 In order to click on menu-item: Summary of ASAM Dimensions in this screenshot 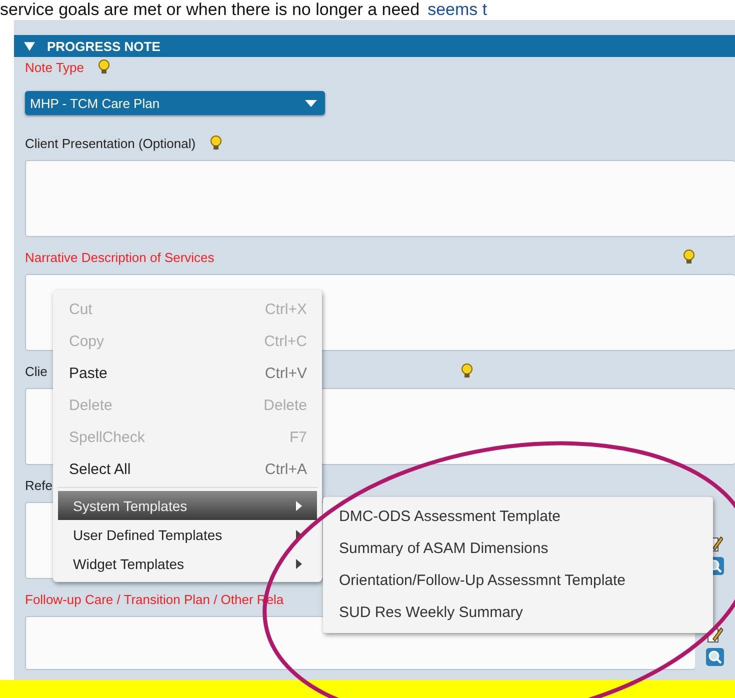, I will do `click(518, 549)`.